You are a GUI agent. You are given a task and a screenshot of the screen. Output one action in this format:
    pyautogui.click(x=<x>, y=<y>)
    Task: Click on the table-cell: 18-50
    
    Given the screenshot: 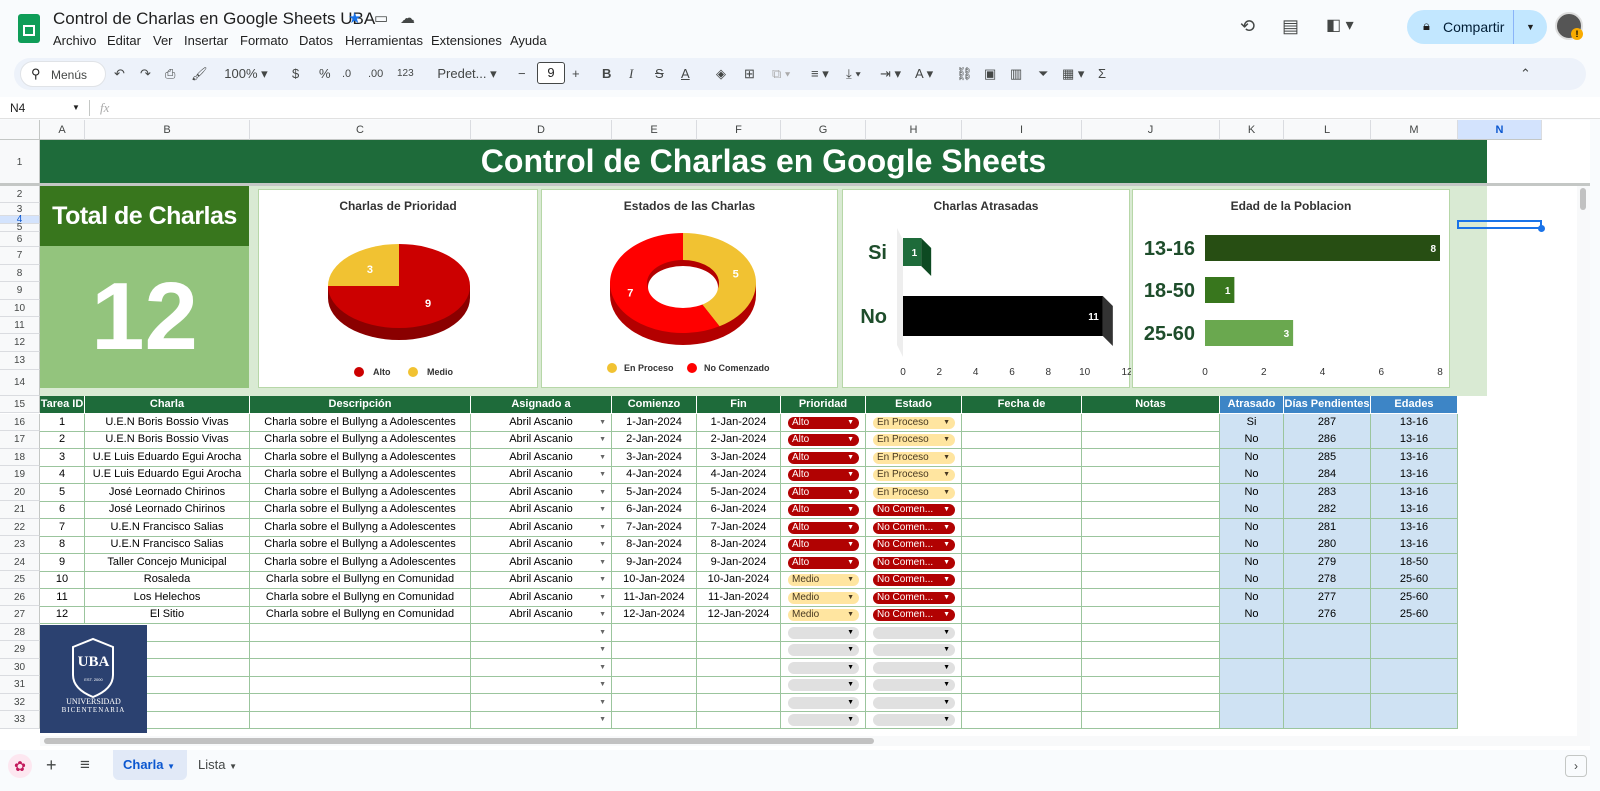 What is the action you would take?
    pyautogui.click(x=1414, y=562)
    